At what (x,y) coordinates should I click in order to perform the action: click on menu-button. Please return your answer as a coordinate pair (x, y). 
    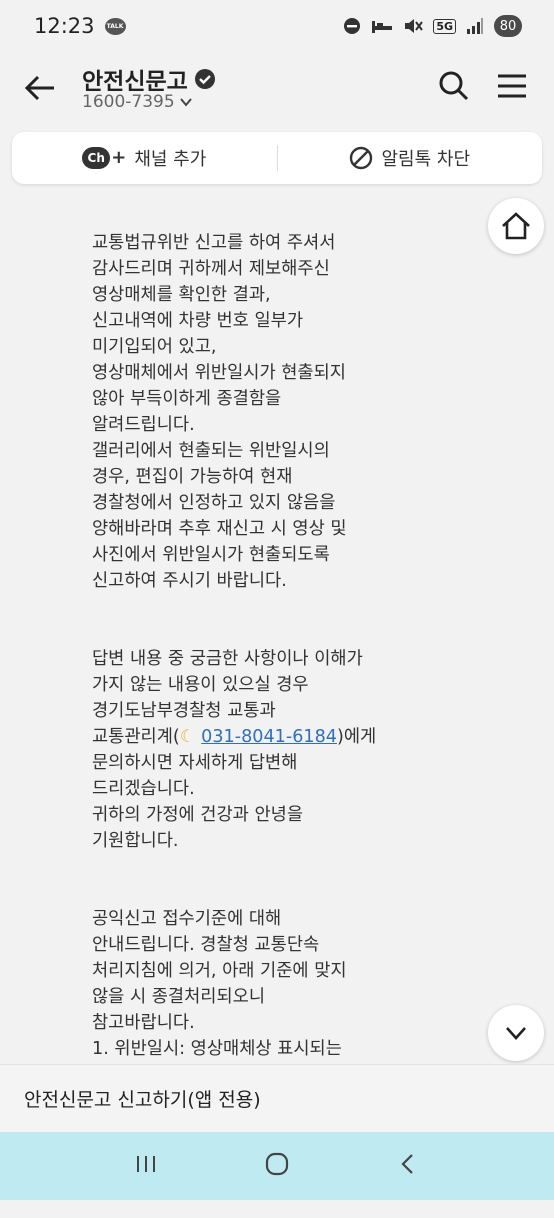
    Looking at the image, I should click on (512, 86).